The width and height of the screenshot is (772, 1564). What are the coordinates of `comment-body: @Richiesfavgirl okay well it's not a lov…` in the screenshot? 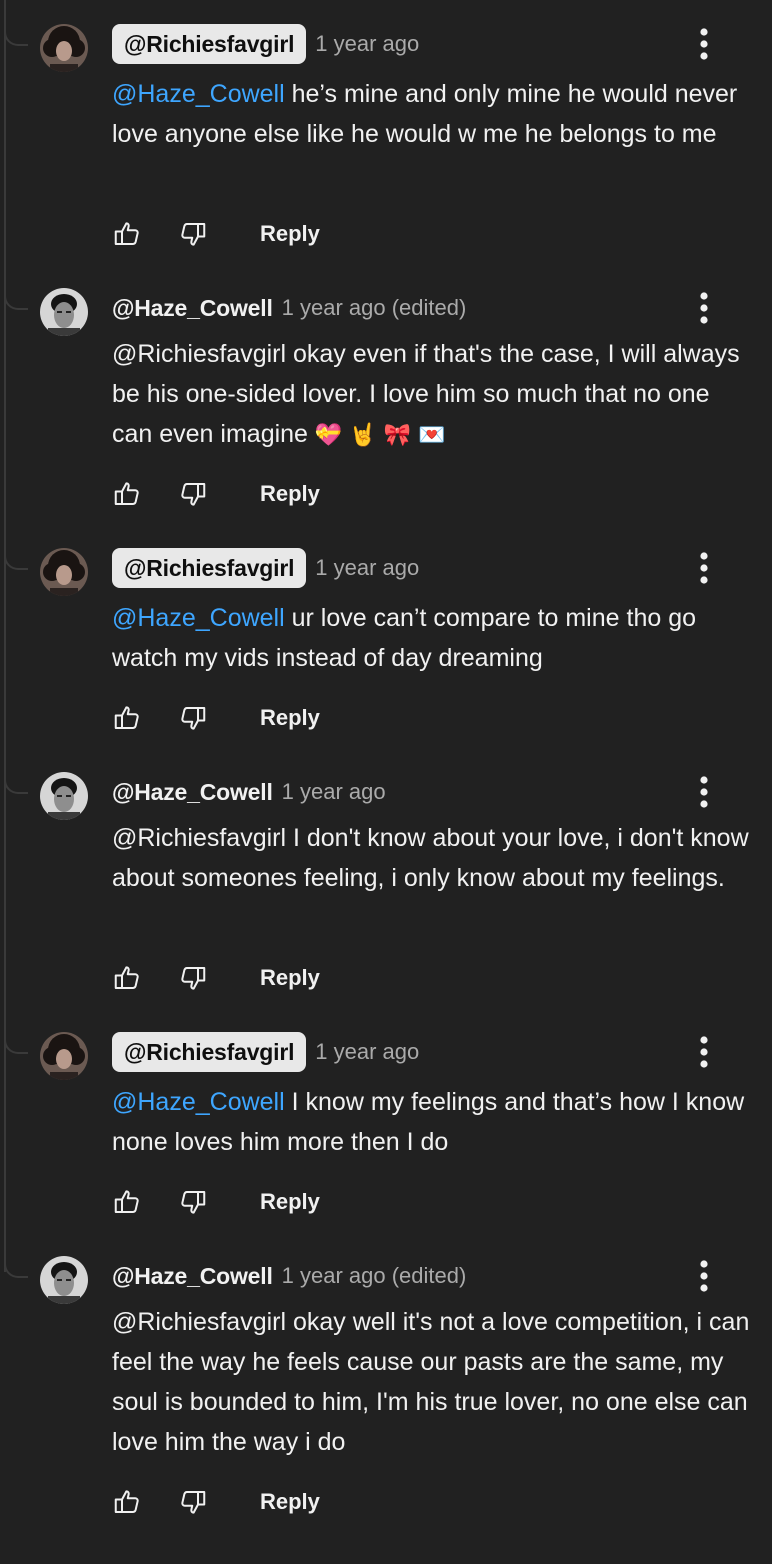 It's located at (431, 1382).